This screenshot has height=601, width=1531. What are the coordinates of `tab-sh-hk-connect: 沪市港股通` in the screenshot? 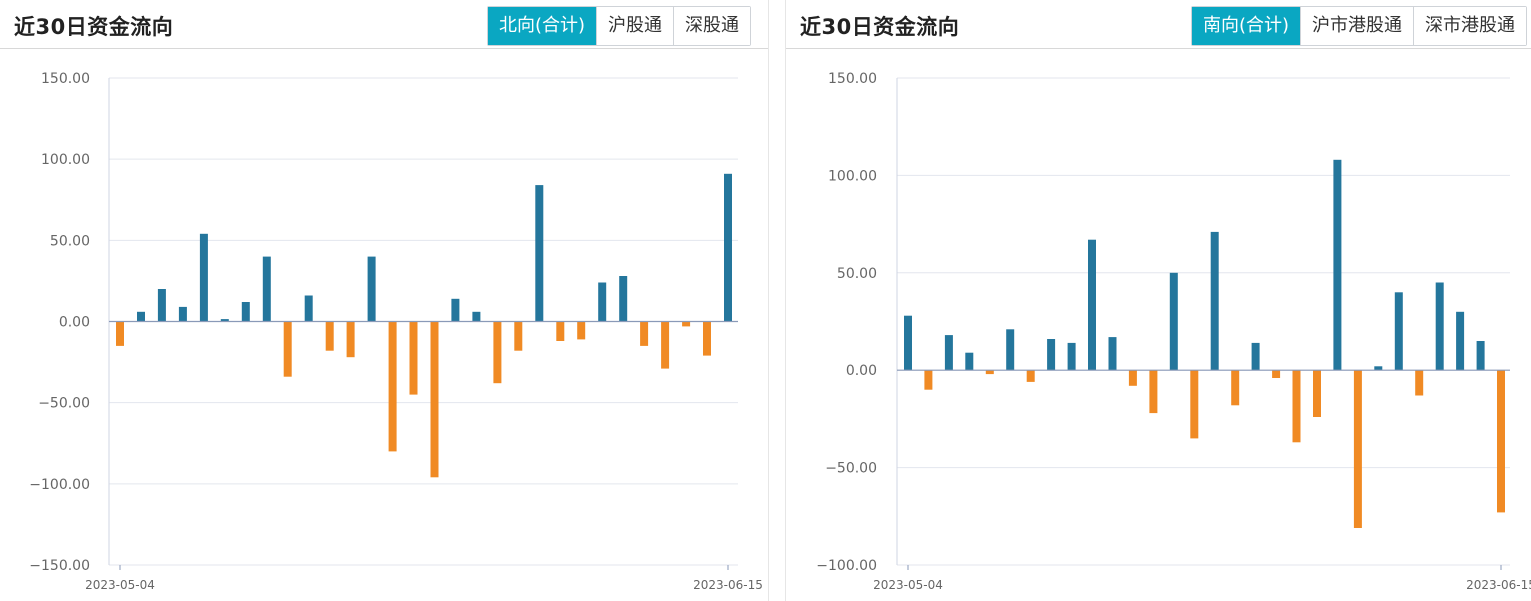 It's located at (1356, 26).